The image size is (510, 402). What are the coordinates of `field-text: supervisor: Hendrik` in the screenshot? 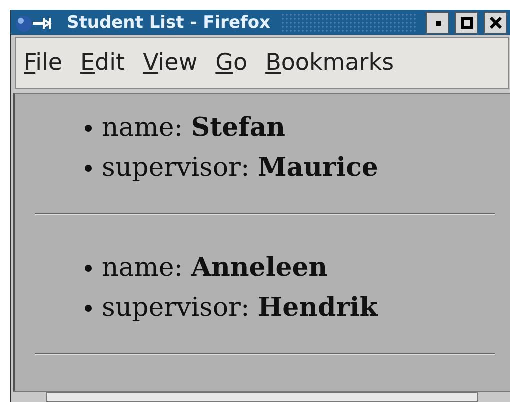 It's located at (240, 308).